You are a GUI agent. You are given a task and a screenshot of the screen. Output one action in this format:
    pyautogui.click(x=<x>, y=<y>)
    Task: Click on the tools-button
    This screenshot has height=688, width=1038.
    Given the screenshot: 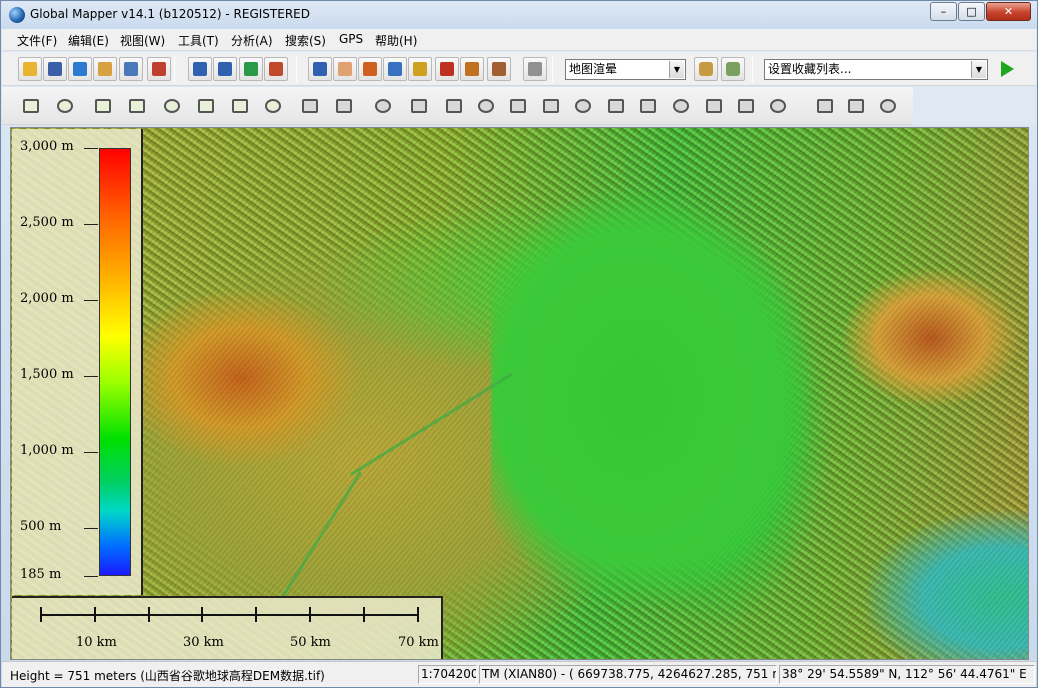 What is the action you would take?
    pyautogui.click(x=159, y=69)
    